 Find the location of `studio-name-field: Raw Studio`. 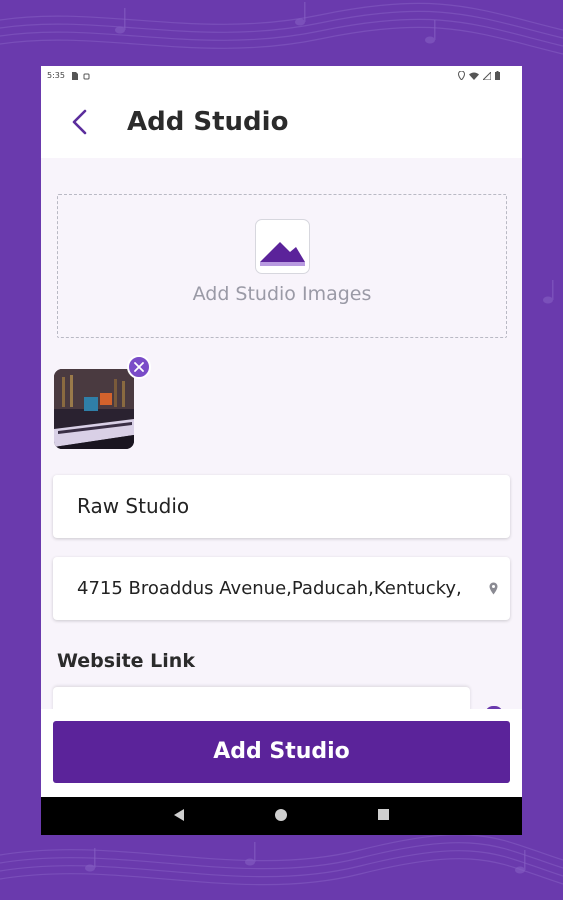

studio-name-field: Raw Studio is located at coordinates (281, 506).